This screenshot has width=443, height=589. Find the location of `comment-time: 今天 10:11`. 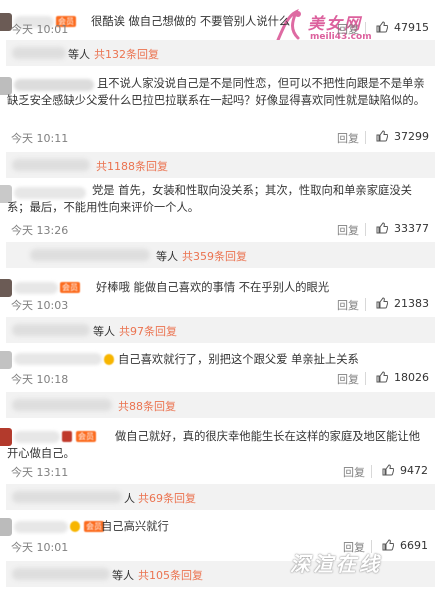

comment-time: 今天 10:11 is located at coordinates (40, 138).